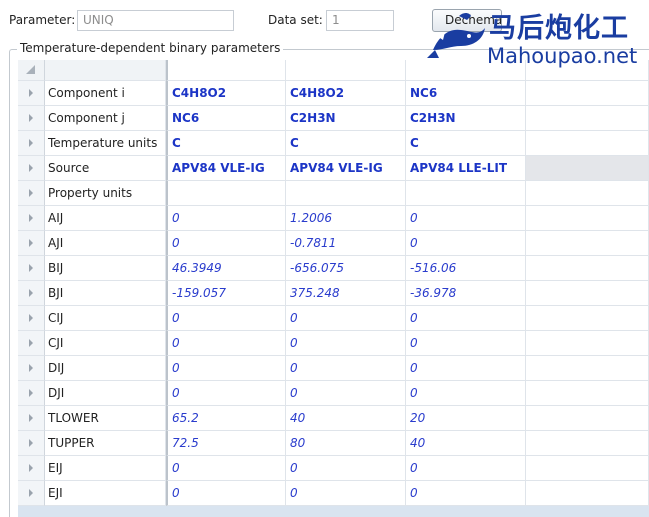  Describe the element at coordinates (360, 20) in the screenshot. I see `dataset-input: 1` at that location.